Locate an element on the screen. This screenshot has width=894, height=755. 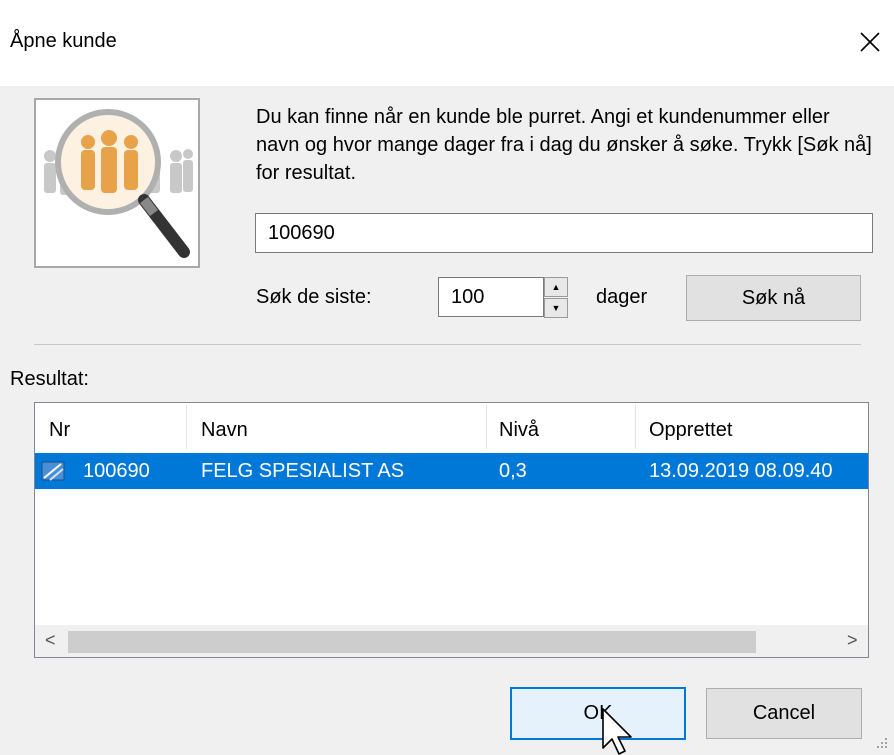
resize-grip-icon is located at coordinates (881, 744).